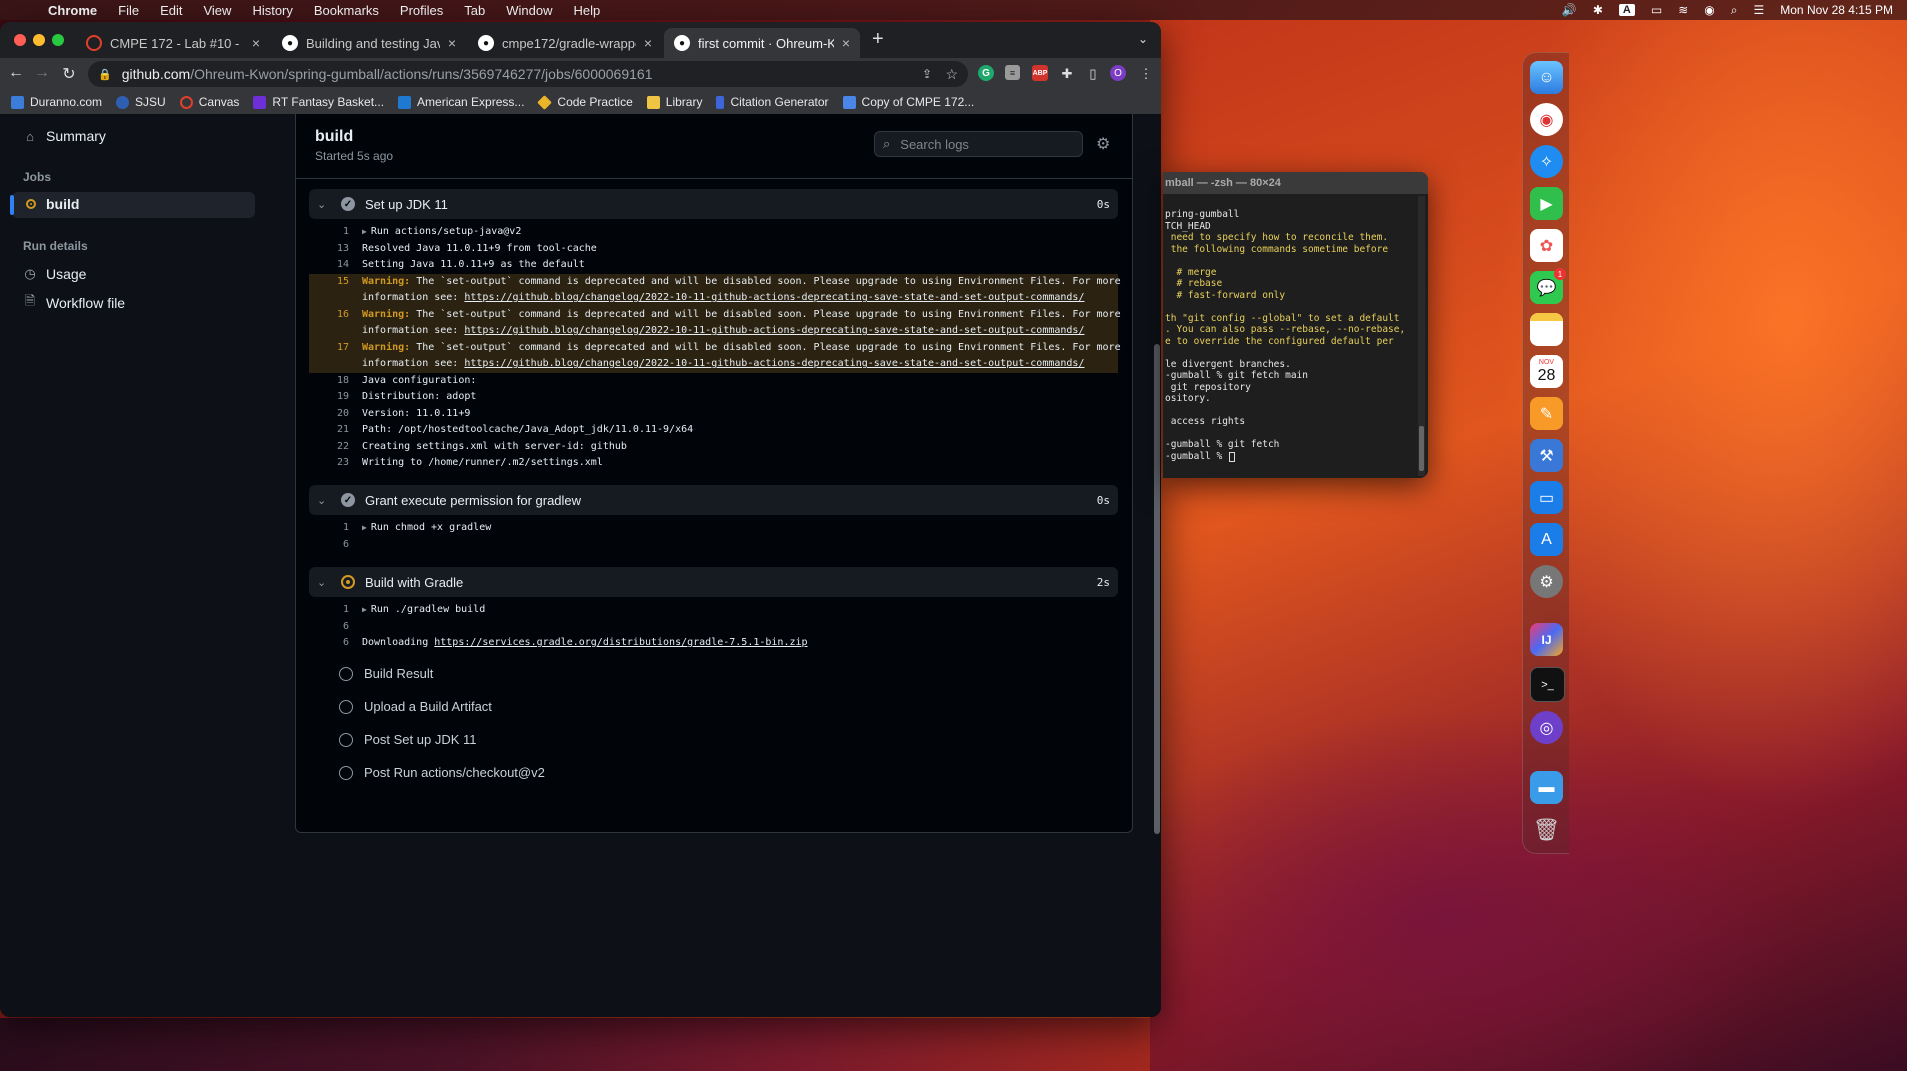 This screenshot has height=1071, width=1907. What do you see at coordinates (1421, 336) in the screenshot?
I see `terminal-scrollbar` at bounding box center [1421, 336].